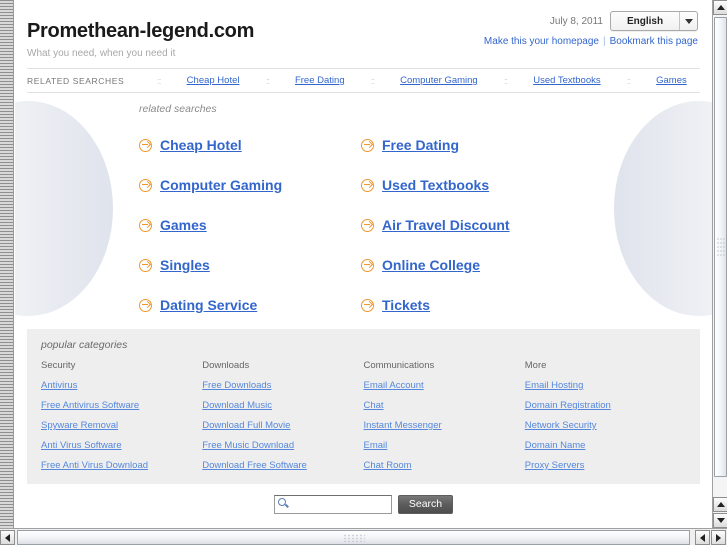 The image size is (727, 545). I want to click on list-item: Singles, so click(250, 265).